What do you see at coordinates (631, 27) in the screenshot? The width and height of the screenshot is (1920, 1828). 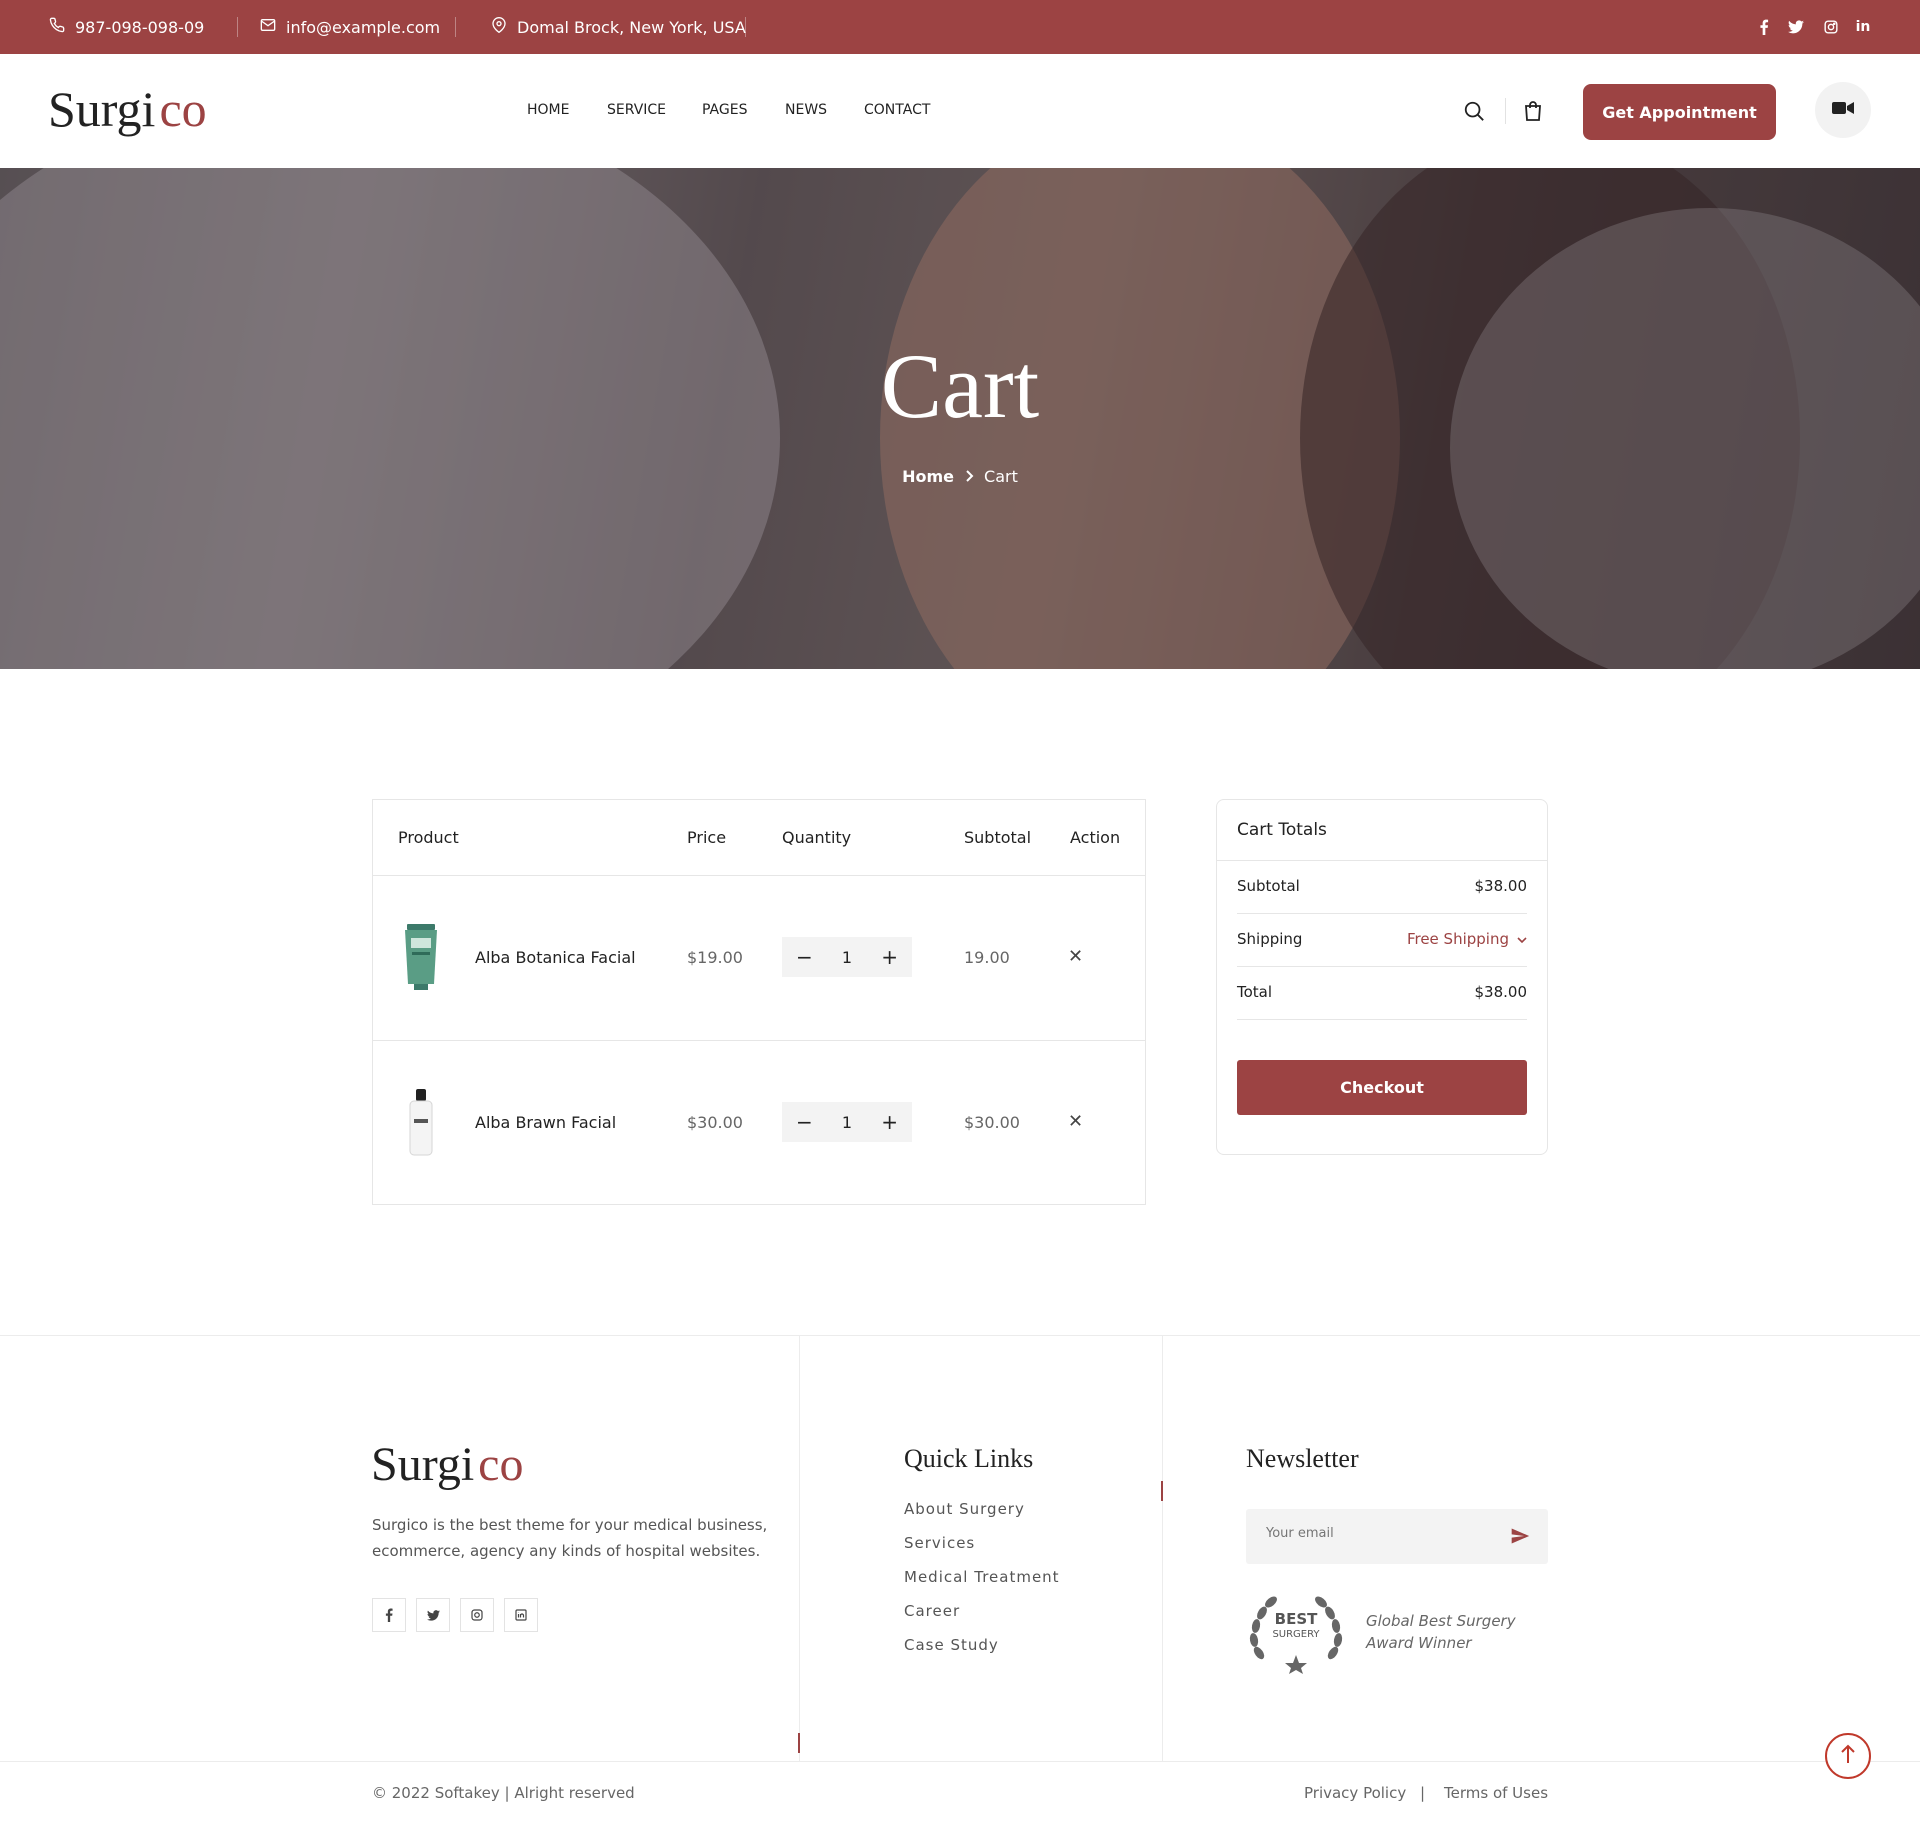 I see `address-text: Domal Brock, New York, USA` at bounding box center [631, 27].